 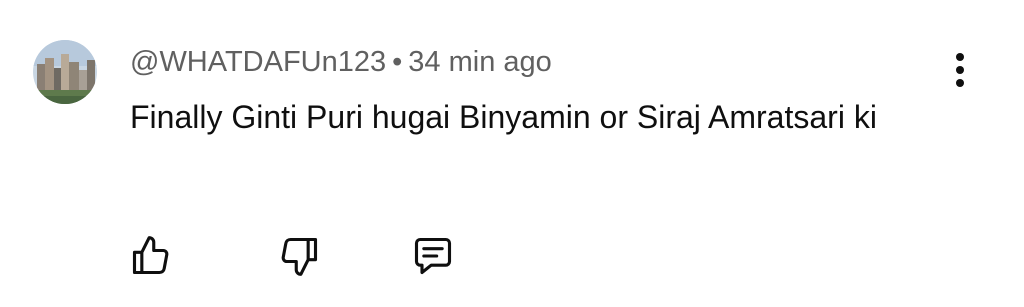 What do you see at coordinates (480, 62) in the screenshot?
I see `comment-timestamp: 34 min ago` at bounding box center [480, 62].